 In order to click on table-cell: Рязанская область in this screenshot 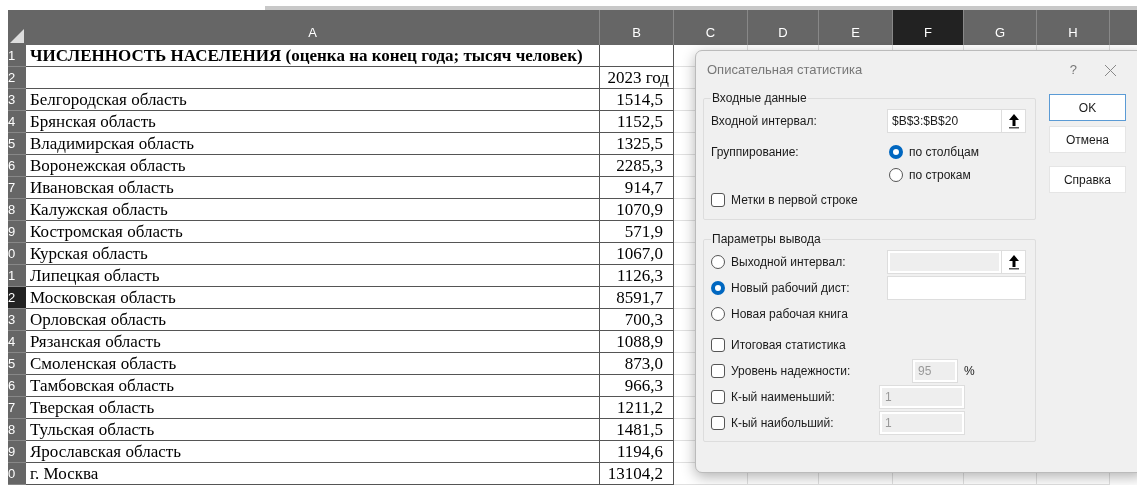, I will do `click(313, 342)`.